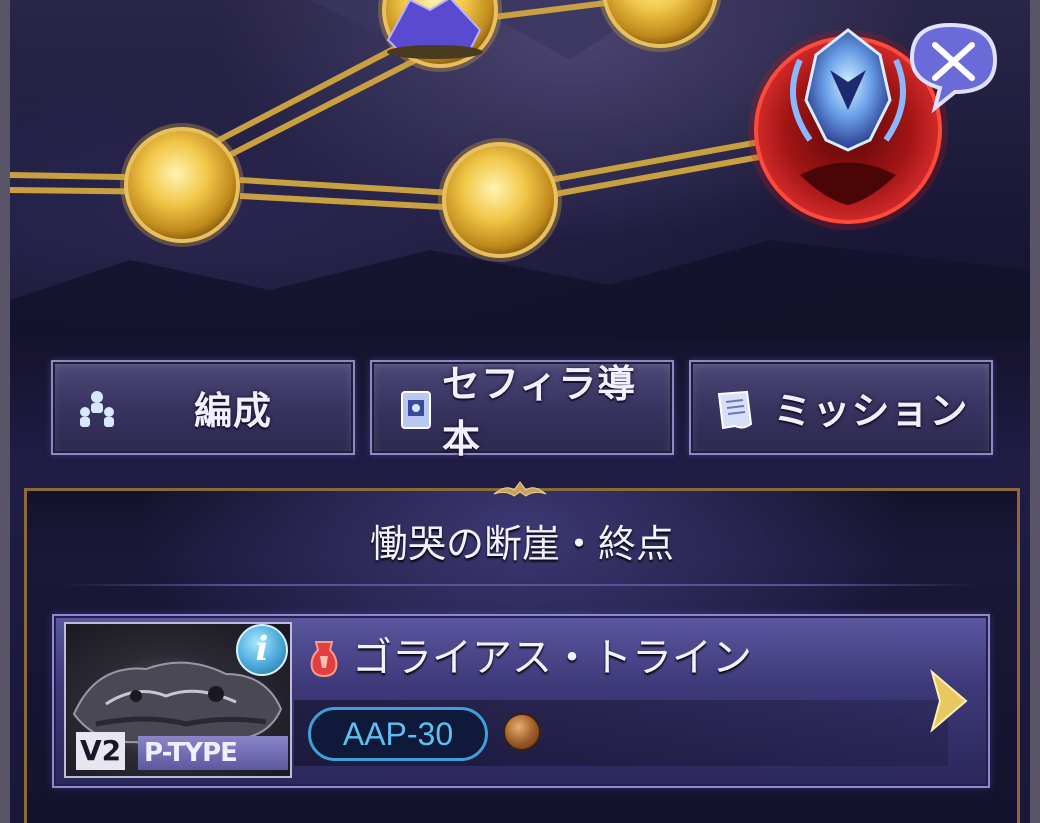 The width and height of the screenshot is (1040, 823). Describe the element at coordinates (871, 411) in the screenshot. I see `mission-label: ミッション` at that location.